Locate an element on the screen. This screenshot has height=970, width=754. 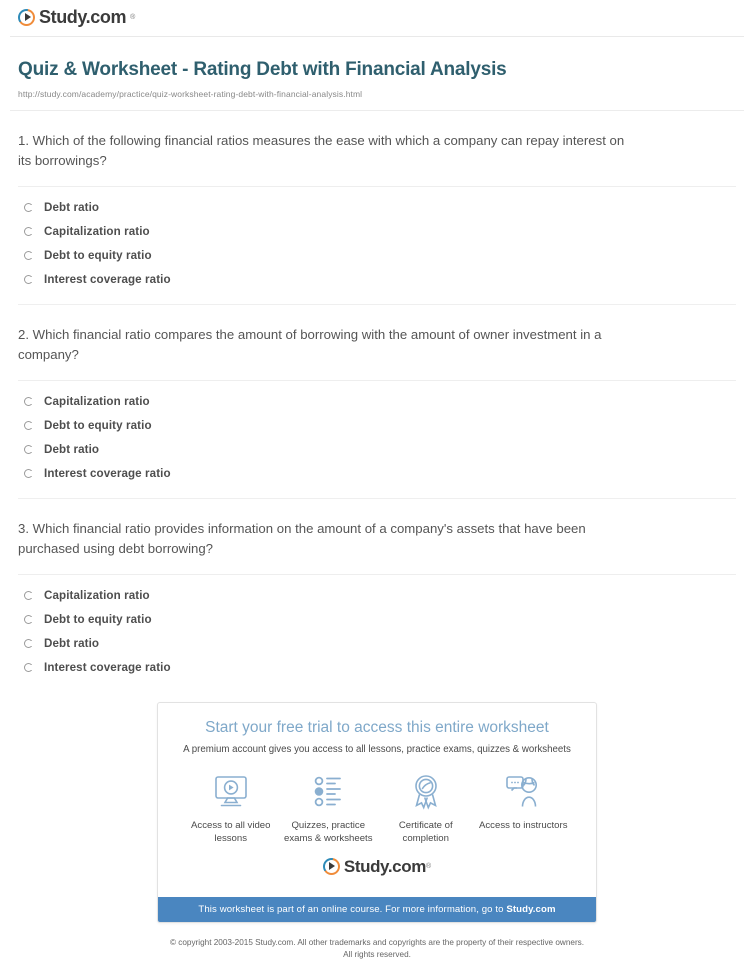
feature-item: Quizzes, practice exams & worksheets is located at coordinates (329, 808).